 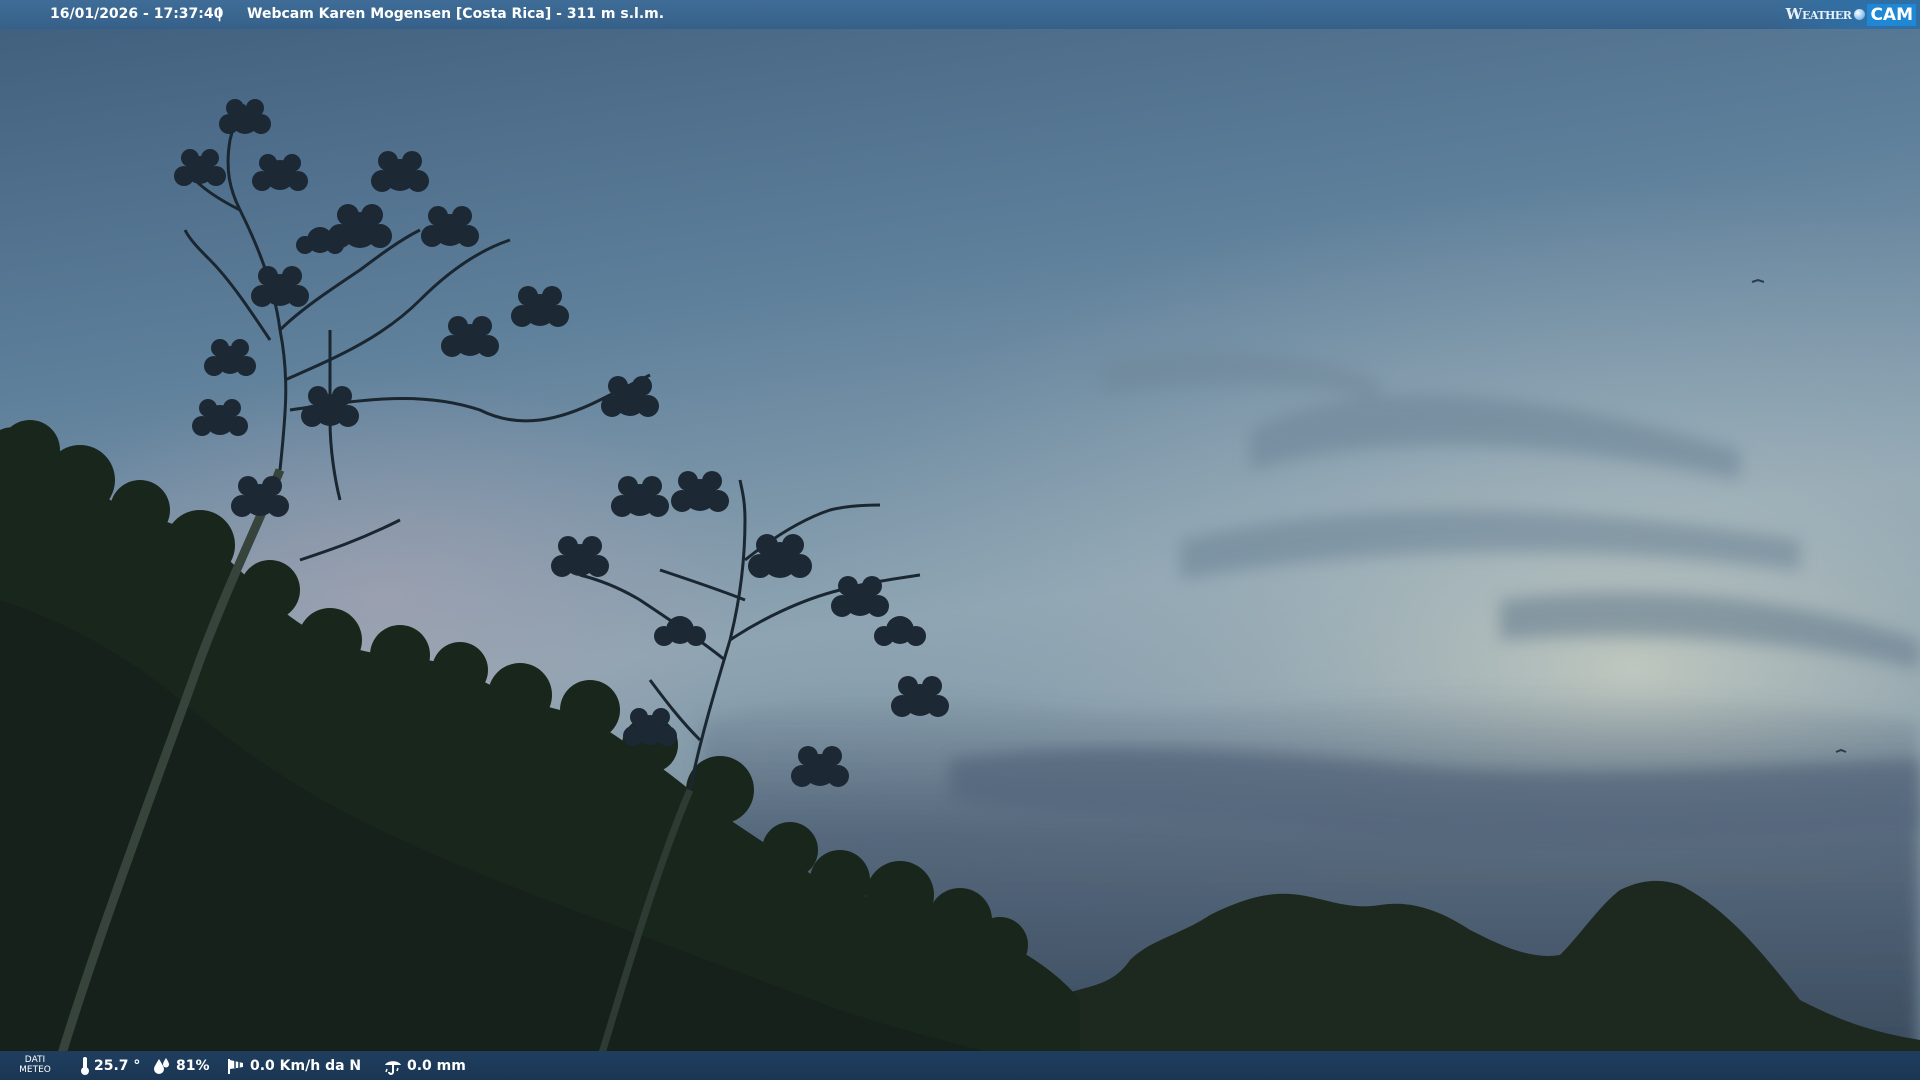 I want to click on timestamp: 16/01/2026 - 17:37:40, so click(x=137, y=14).